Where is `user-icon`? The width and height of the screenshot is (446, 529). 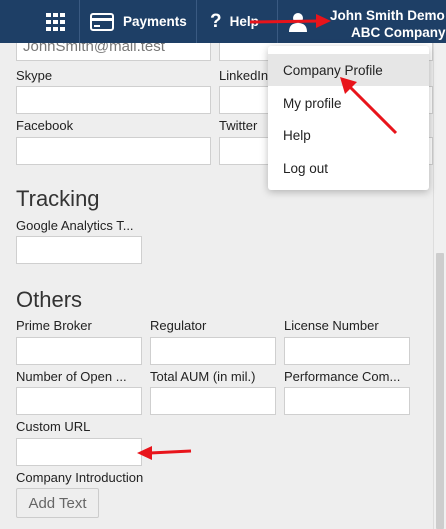
user-icon is located at coordinates (298, 22).